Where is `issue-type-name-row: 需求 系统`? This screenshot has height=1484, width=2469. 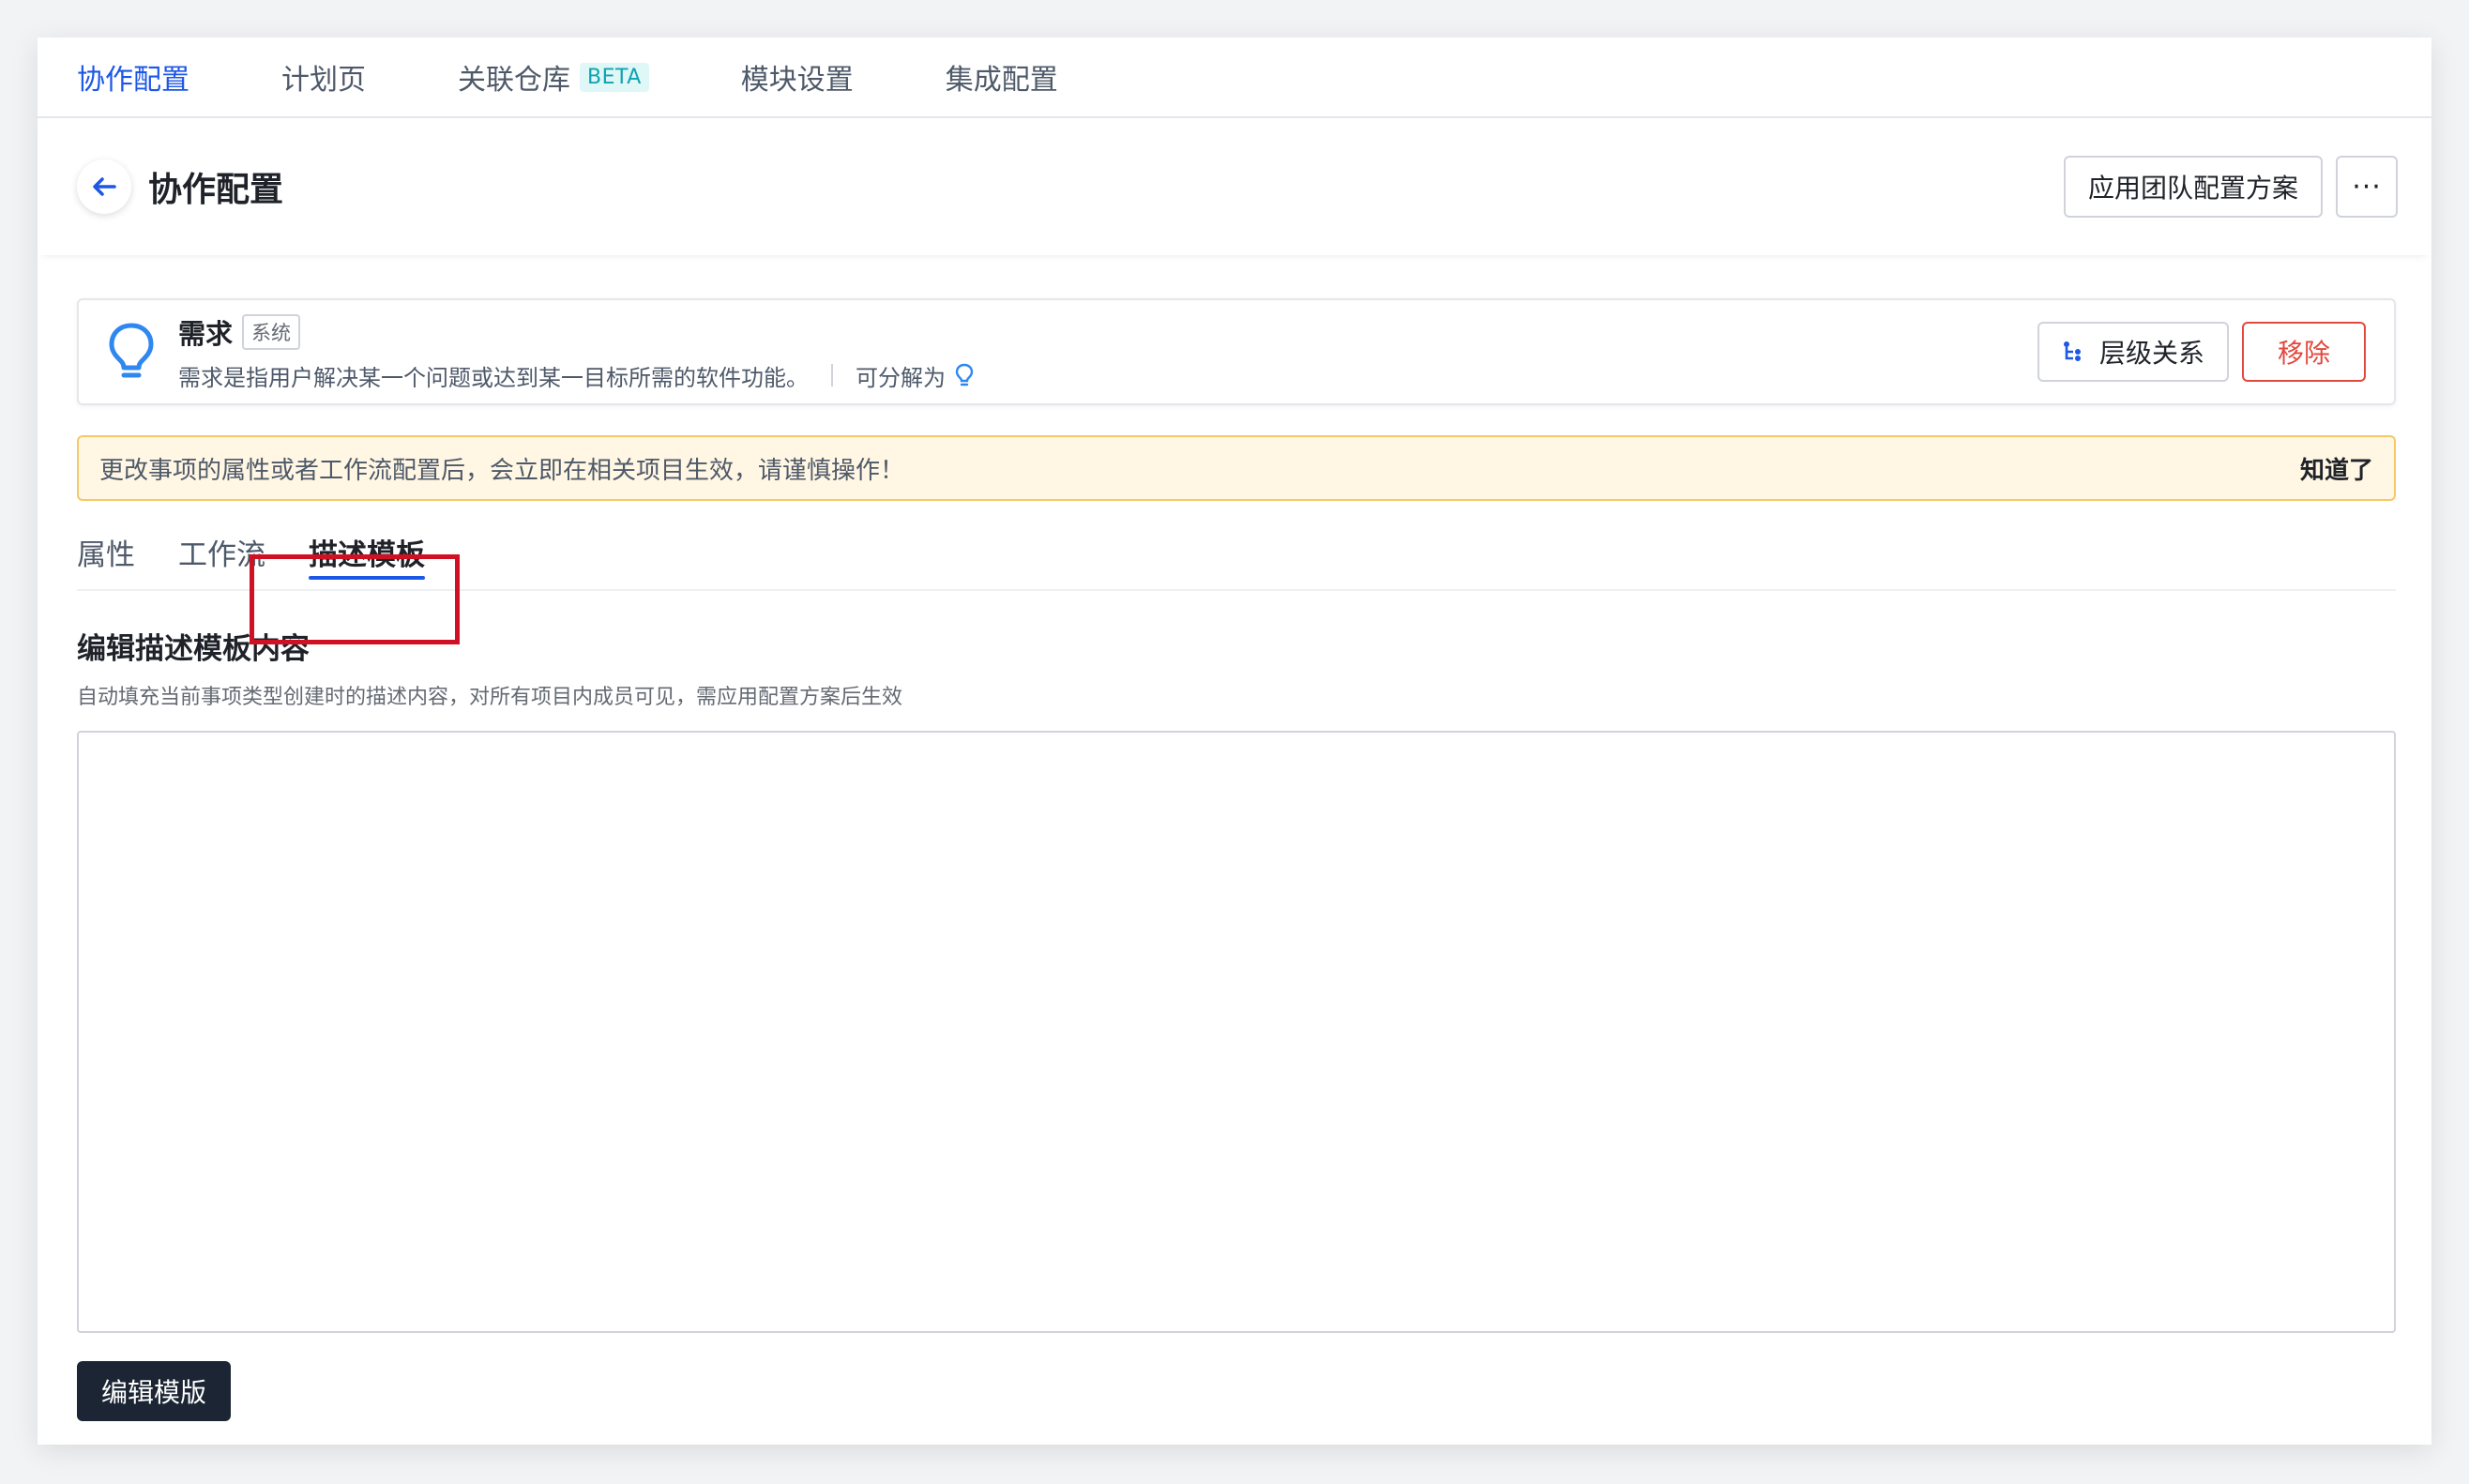 issue-type-name-row: 需求 系统 is located at coordinates (576, 332).